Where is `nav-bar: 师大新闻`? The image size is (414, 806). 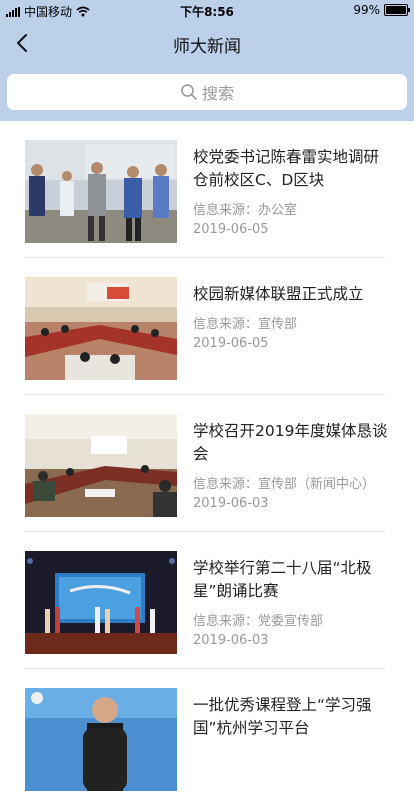 nav-bar: 师大新闻 is located at coordinates (207, 43).